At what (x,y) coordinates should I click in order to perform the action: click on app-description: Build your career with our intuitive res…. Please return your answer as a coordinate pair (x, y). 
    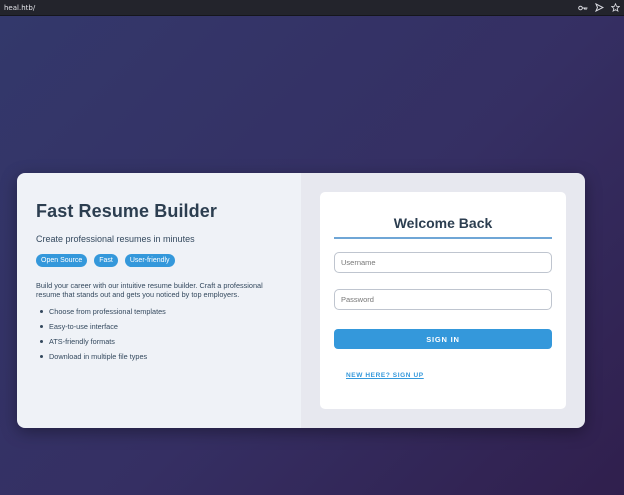
    Looking at the image, I should click on (149, 290).